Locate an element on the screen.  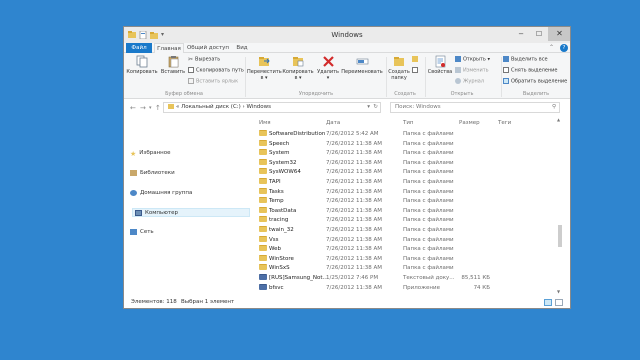
file-row: Temp 7/26/2012 11:38 AM Папка с файлами is located at coordinates (405, 202).